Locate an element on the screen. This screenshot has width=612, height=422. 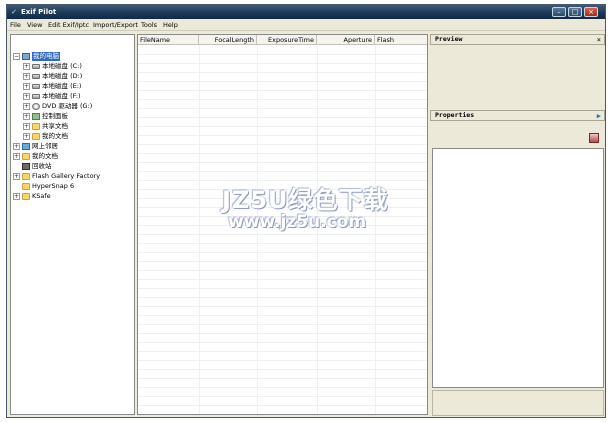
tree-node-my-computer: − 我的电脑 is located at coordinates (72, 56).